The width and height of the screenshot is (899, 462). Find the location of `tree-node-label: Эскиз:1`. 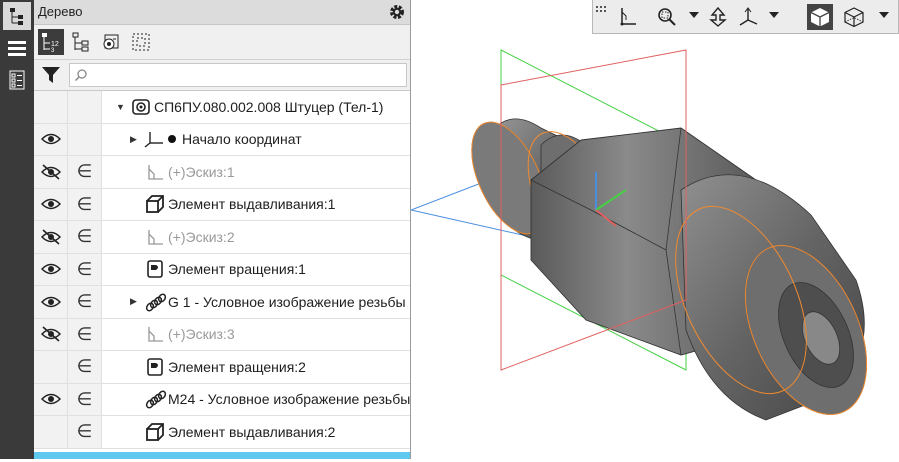

tree-node-label: Эскиз:1 is located at coordinates (210, 171).